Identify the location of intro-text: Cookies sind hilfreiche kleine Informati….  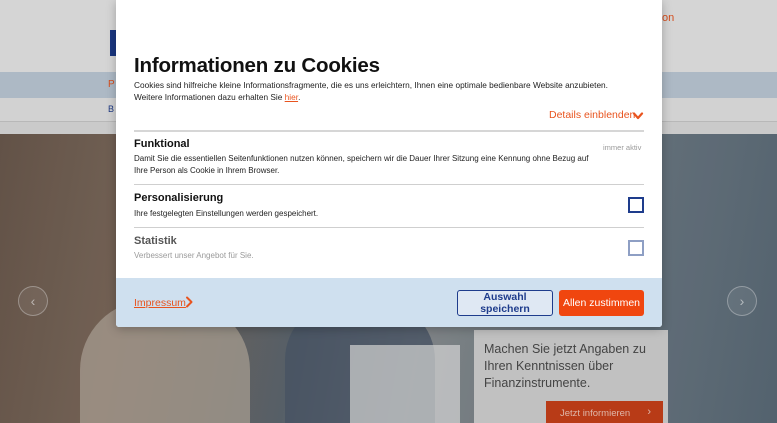
(371, 91).